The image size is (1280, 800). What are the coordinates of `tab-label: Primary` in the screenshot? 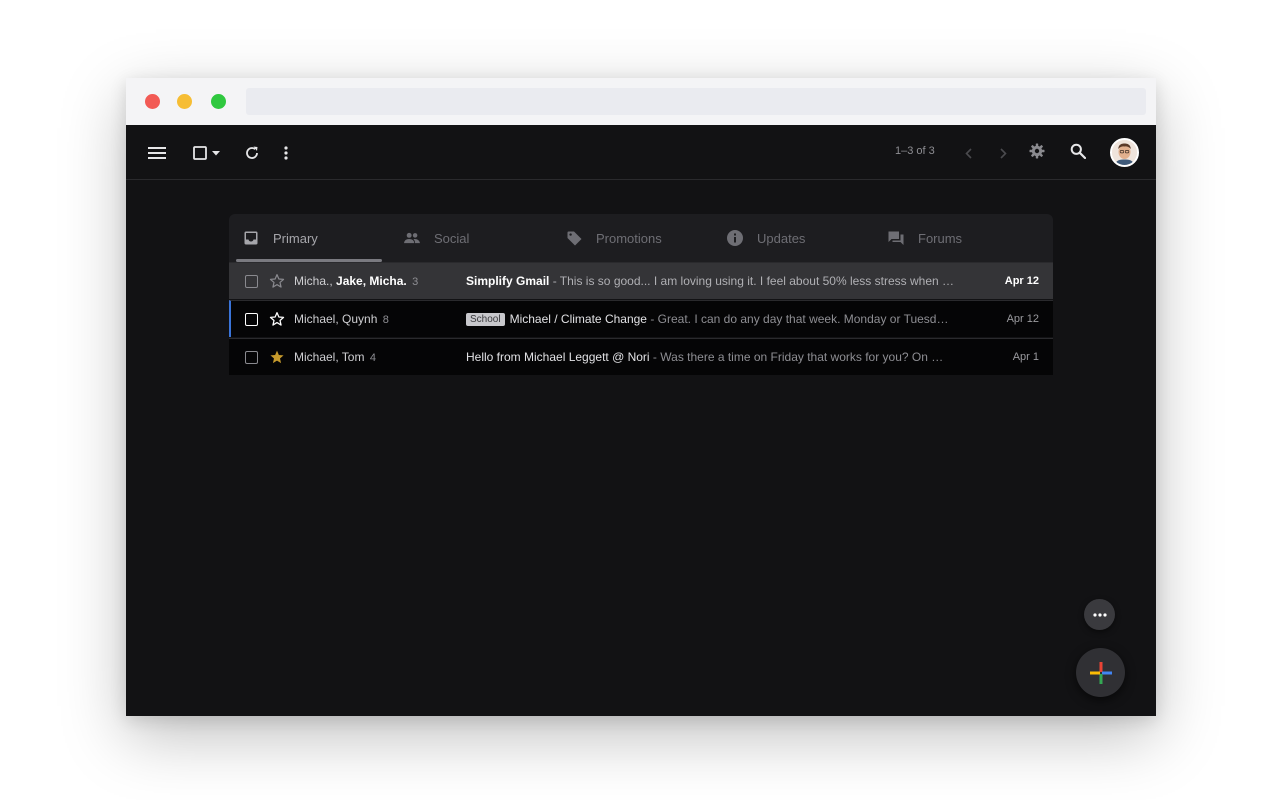 It's located at (295, 238).